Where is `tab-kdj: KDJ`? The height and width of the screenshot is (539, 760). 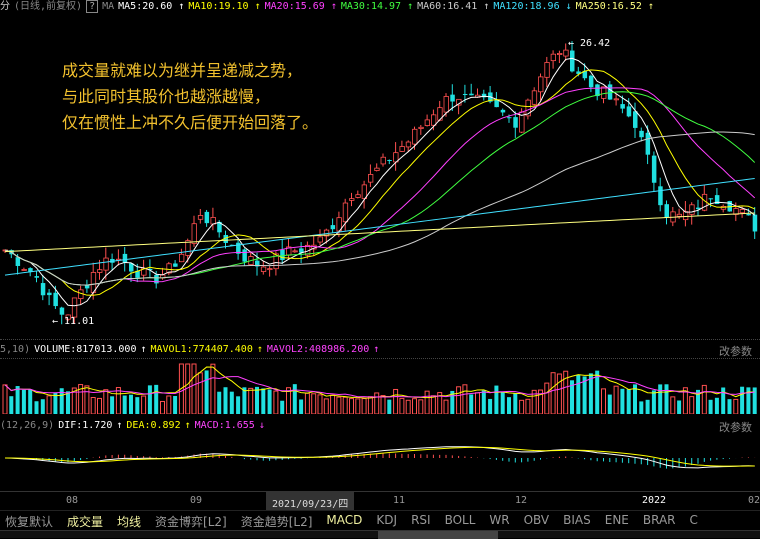 tab-kdj: KDJ is located at coordinates (388, 520).